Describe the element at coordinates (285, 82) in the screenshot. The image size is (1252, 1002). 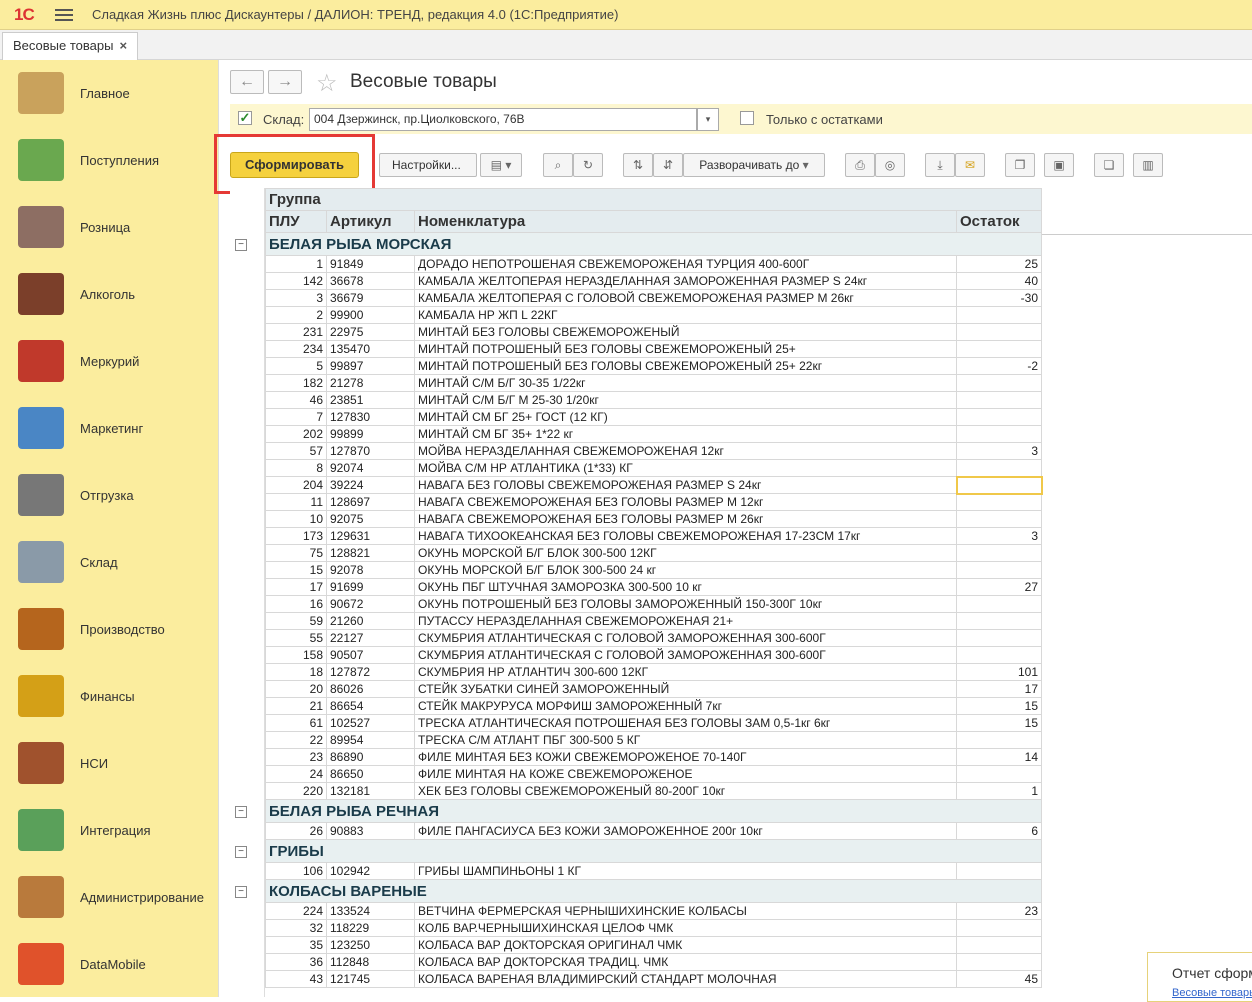
I see `forward-button: →` at that location.